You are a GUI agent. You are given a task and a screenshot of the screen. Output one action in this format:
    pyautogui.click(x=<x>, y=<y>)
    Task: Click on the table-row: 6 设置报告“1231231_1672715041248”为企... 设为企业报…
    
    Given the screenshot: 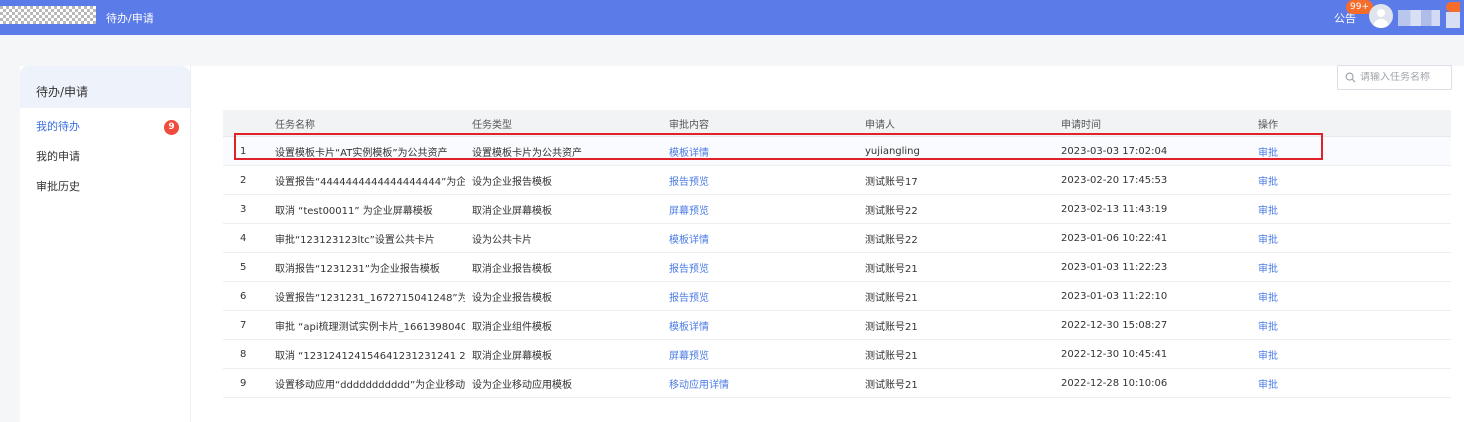 What is the action you would take?
    pyautogui.click(x=837, y=296)
    